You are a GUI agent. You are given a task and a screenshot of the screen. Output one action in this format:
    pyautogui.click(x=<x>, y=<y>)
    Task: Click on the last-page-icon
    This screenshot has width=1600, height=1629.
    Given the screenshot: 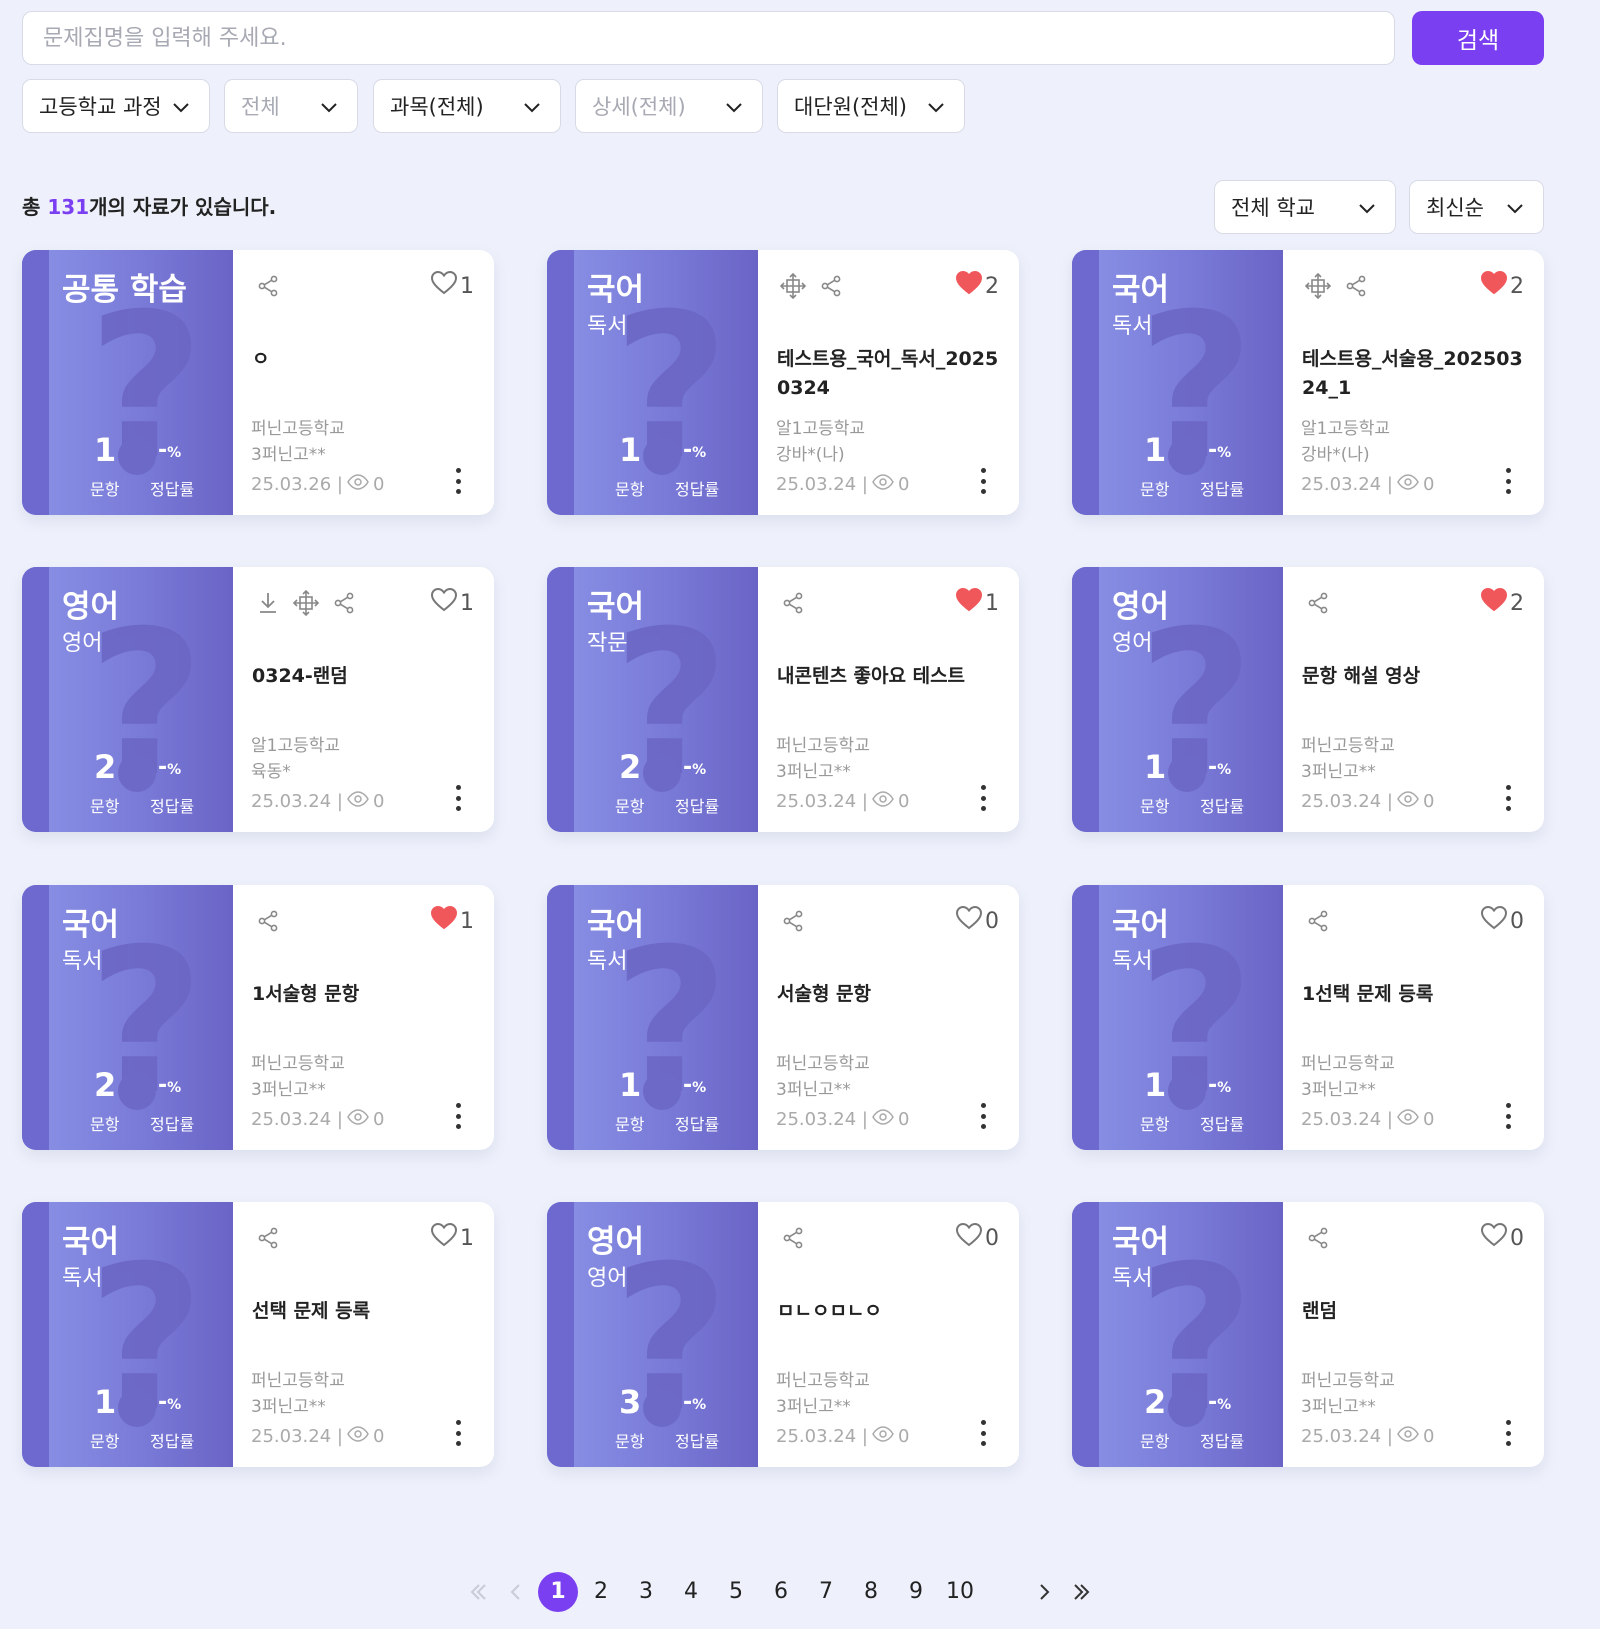 What is the action you would take?
    pyautogui.click(x=1082, y=1592)
    